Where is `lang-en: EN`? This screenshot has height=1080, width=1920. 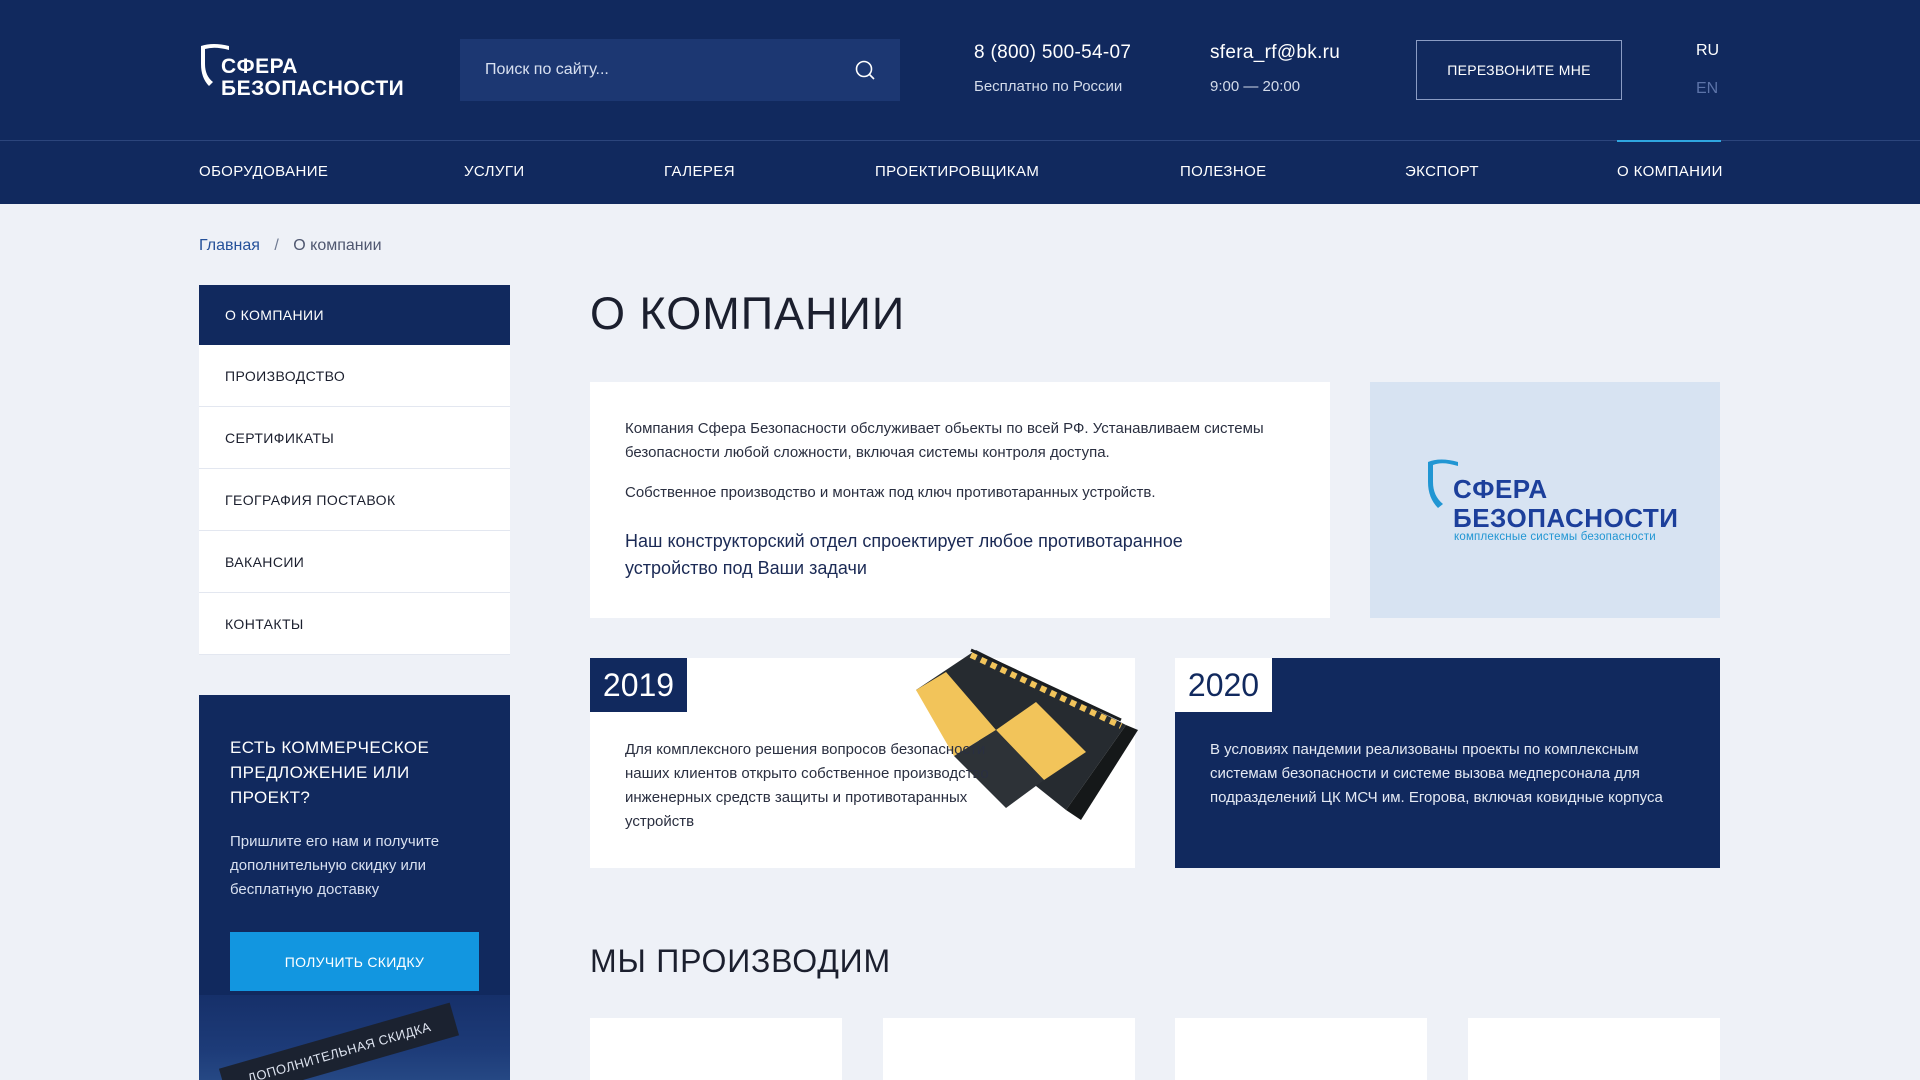 lang-en: EN is located at coordinates (1707, 89).